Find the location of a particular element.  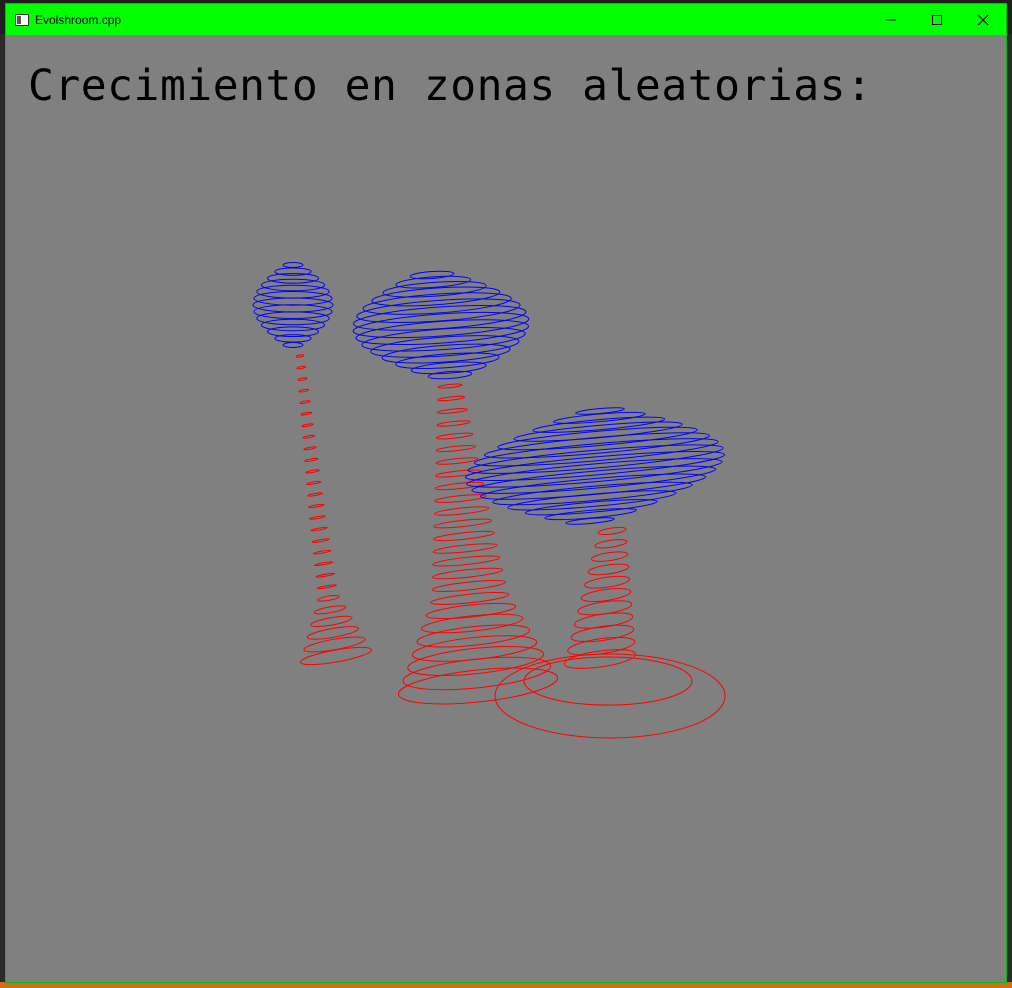

maximize-icon is located at coordinates (937, 19).